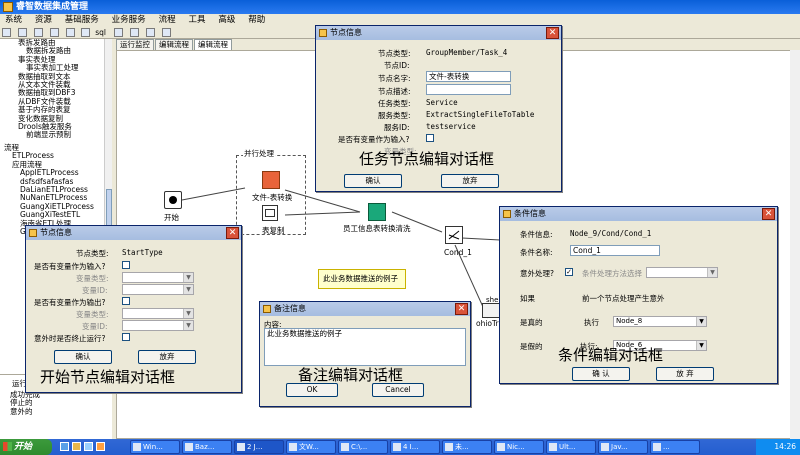 This screenshot has width=800, height=455. Describe the element at coordinates (166, 32) in the screenshot. I see `toolbar-stop-icon` at that location.